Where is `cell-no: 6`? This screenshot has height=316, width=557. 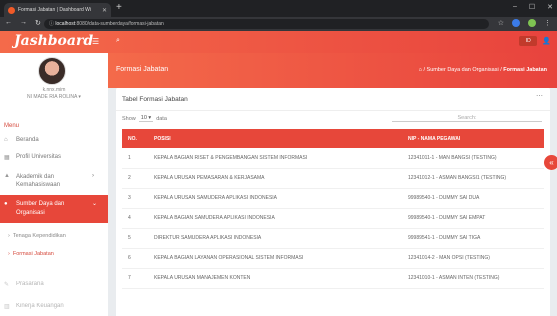
cell-no: 6 is located at coordinates (135, 258).